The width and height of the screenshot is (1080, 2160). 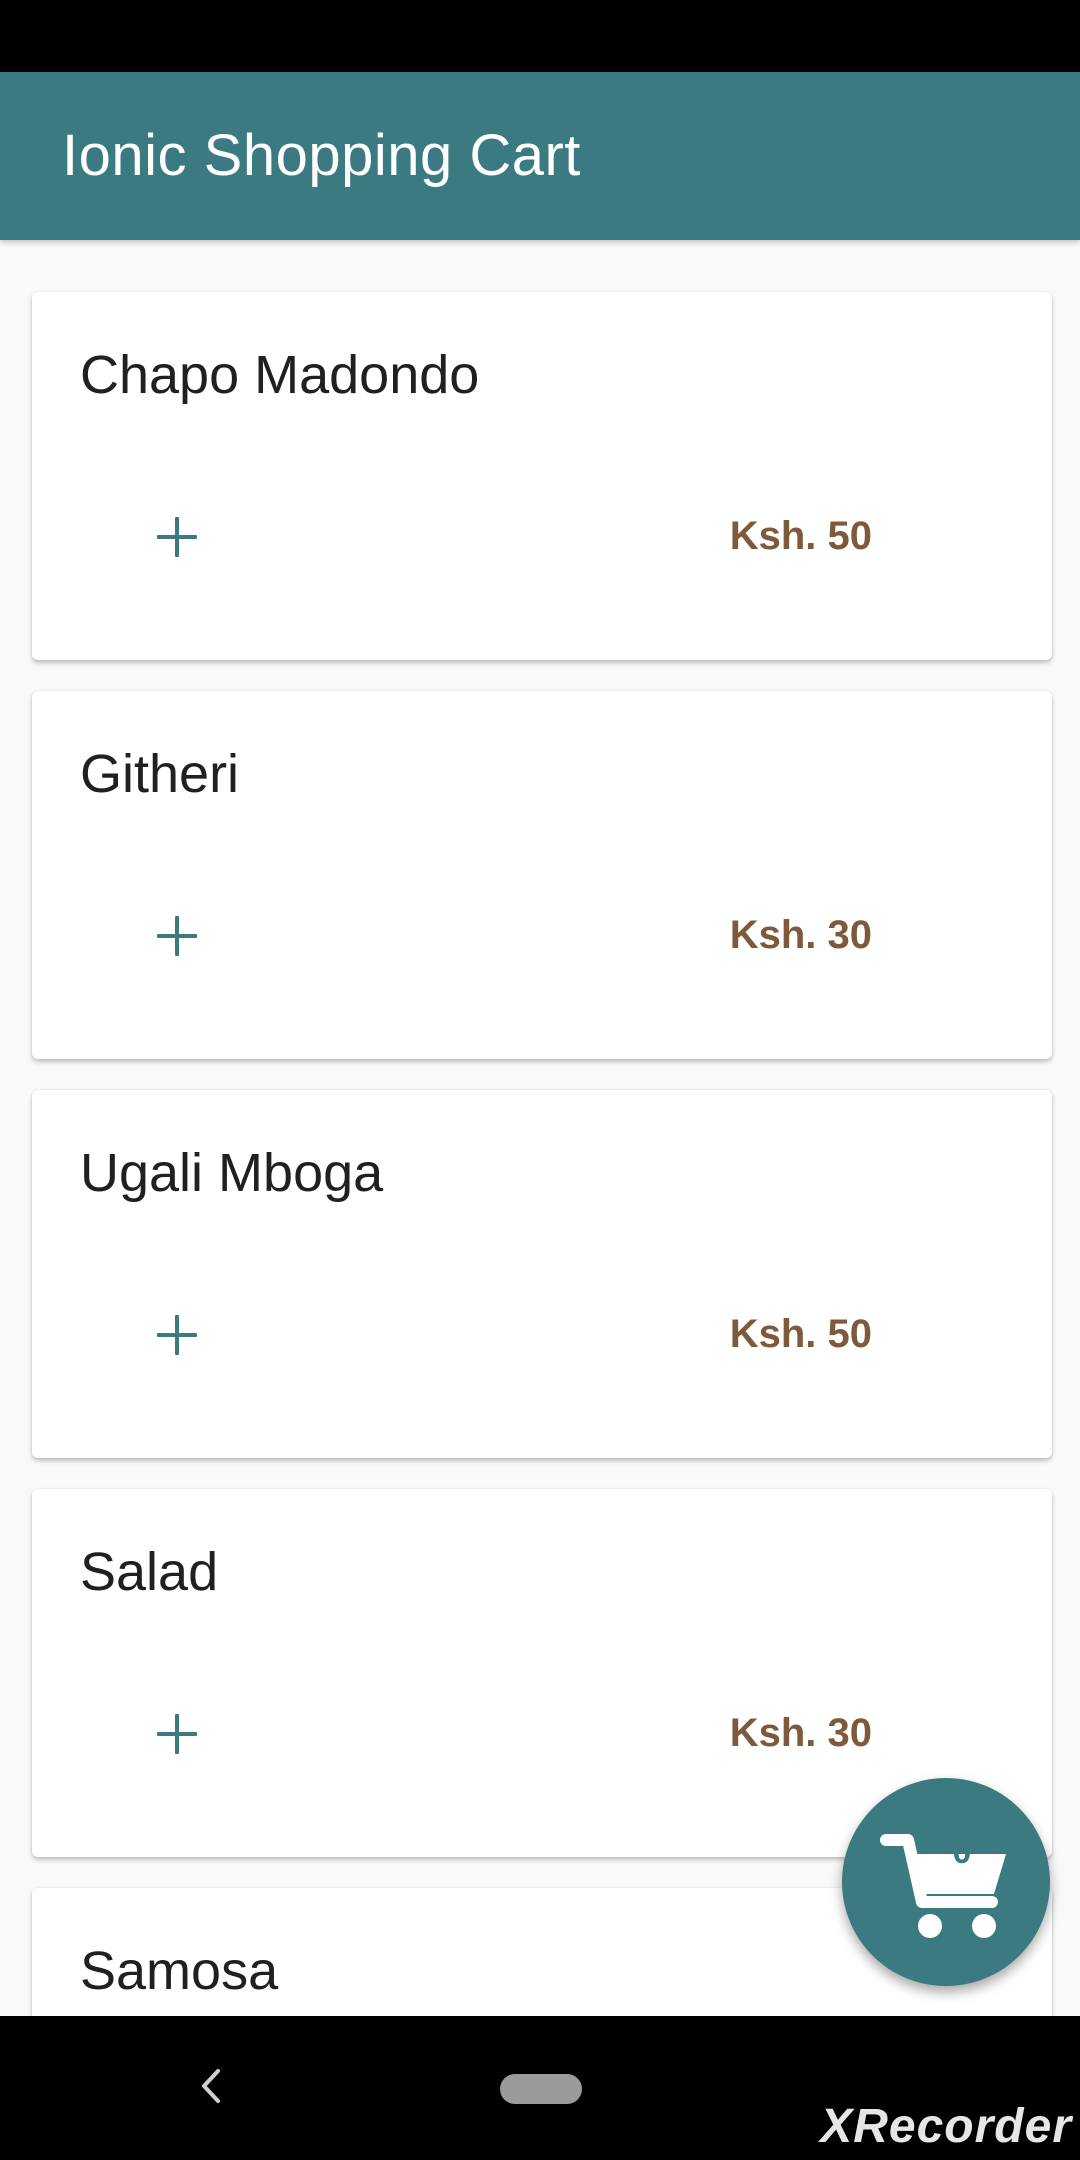 I want to click on product-name: Ugali Mboga, so click(x=232, y=1173).